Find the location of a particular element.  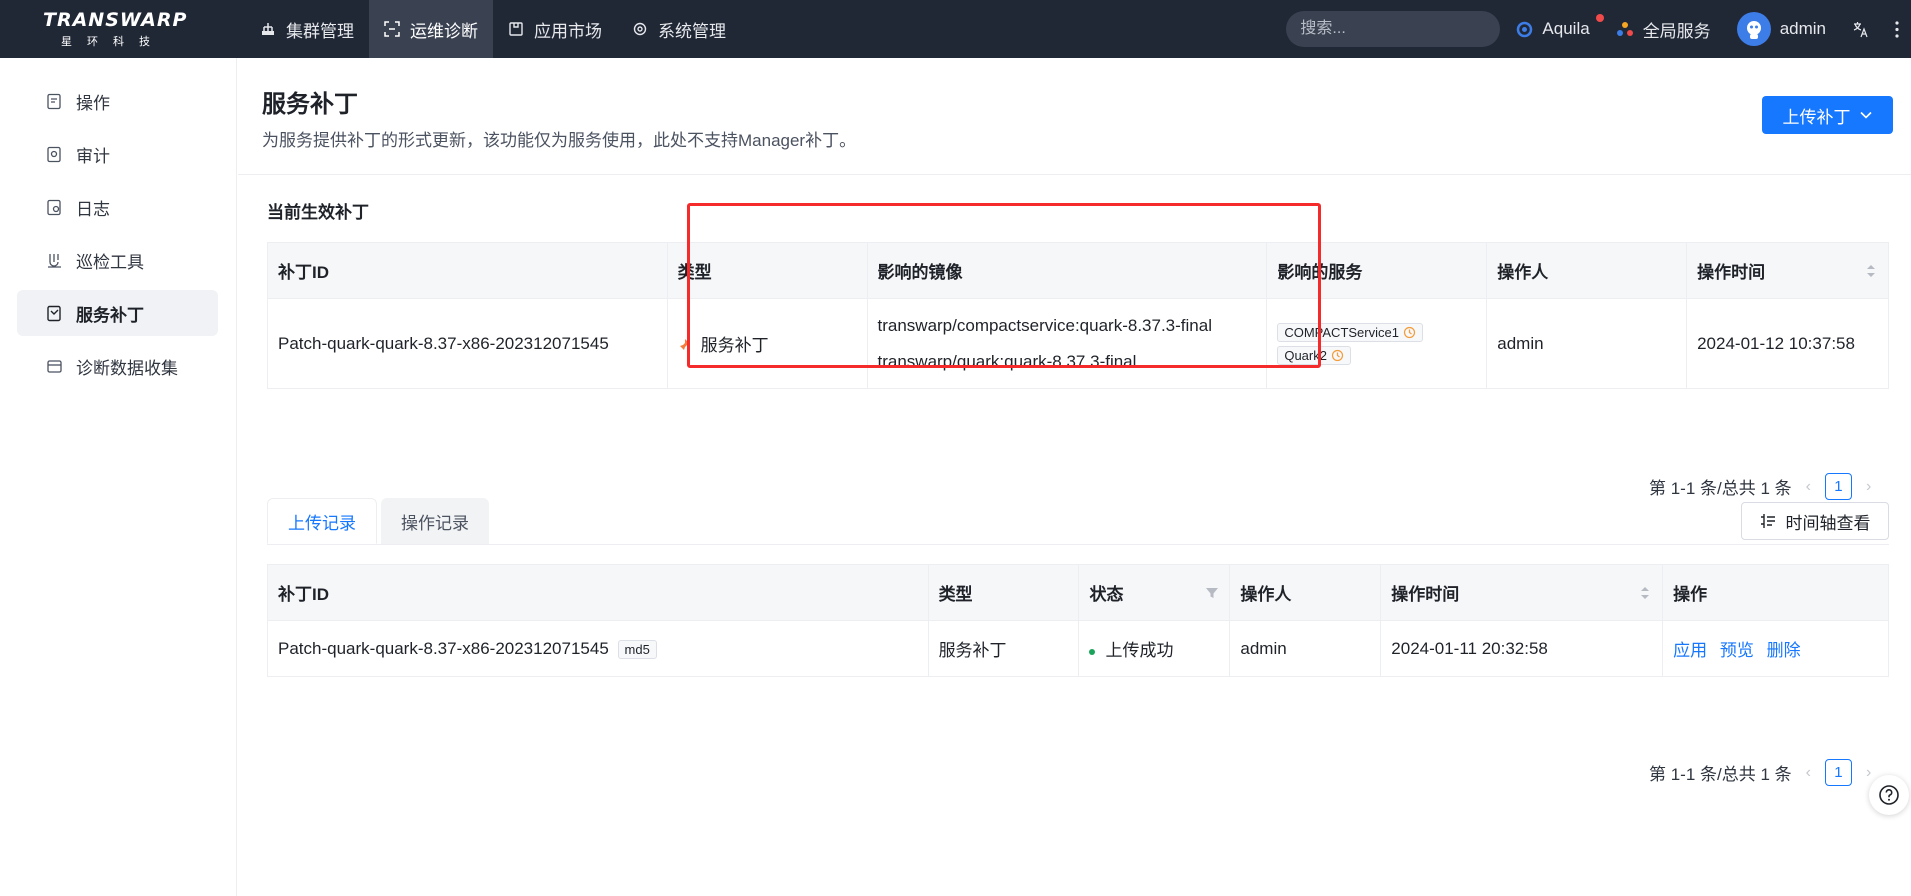

audit-icon is located at coordinates (54, 154).